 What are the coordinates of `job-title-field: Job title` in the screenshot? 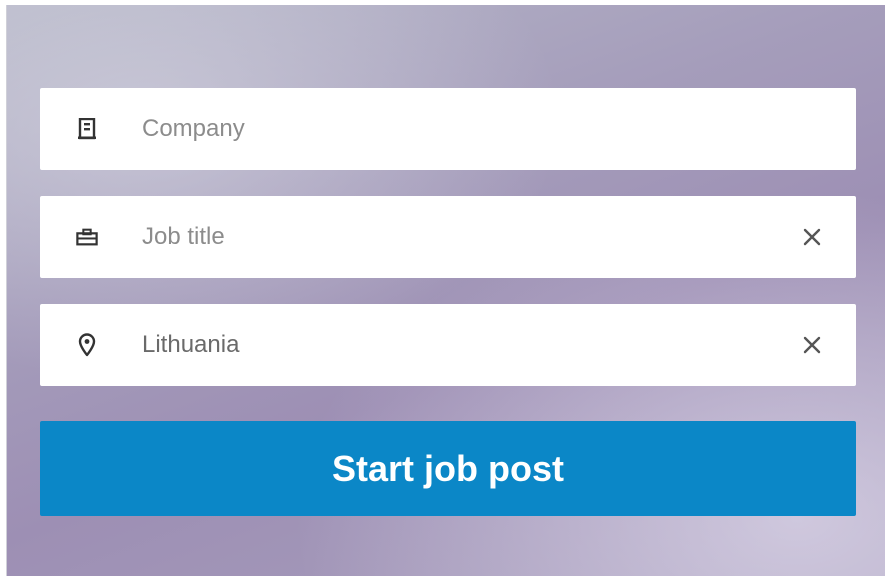 It's located at (448, 237).